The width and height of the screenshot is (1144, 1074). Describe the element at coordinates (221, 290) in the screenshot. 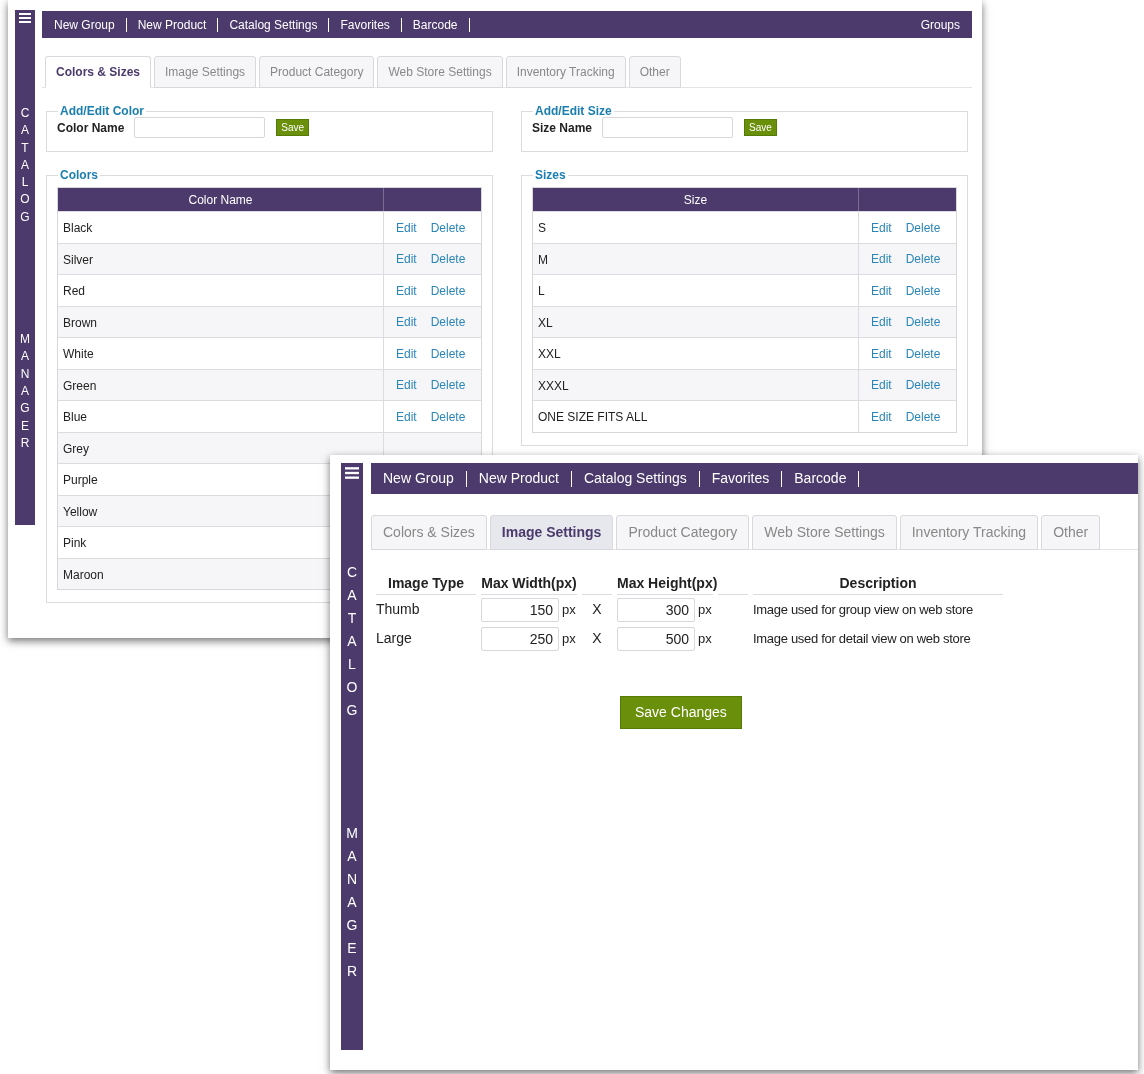

I see `table-cell: Red` at that location.